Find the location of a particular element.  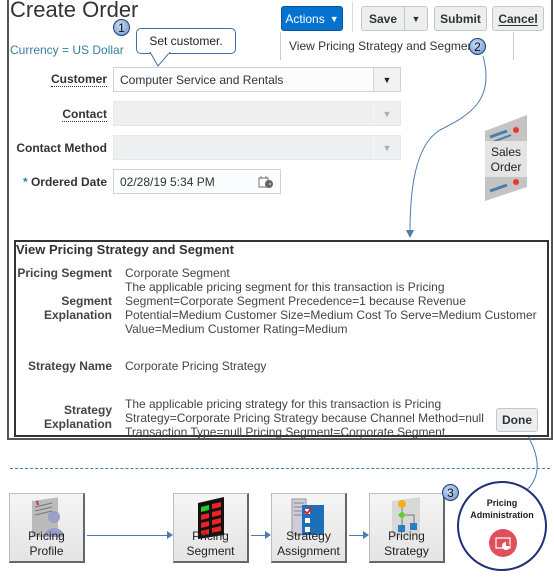

admin-label-line1: Pricing is located at coordinates (502, 503).